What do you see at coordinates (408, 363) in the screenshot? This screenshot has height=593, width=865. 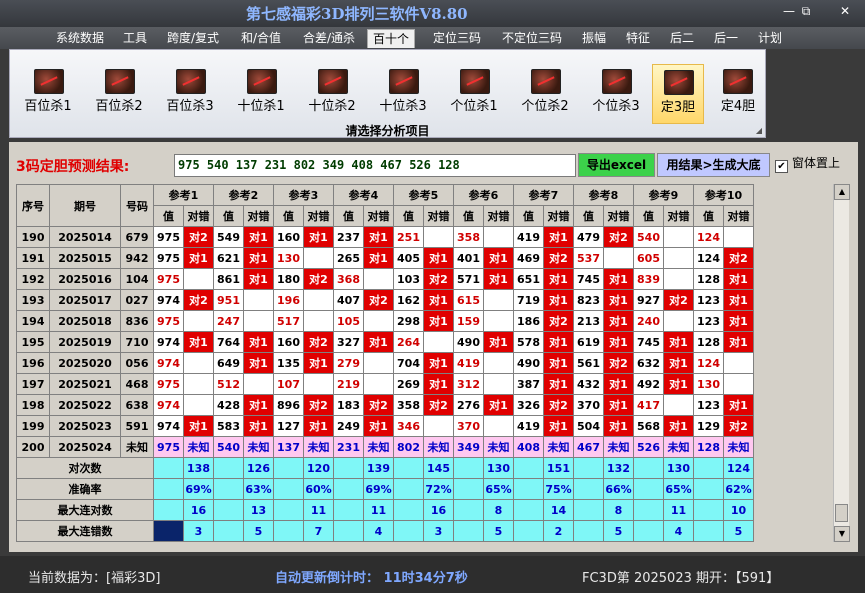 I see `ref-value-cell: 704` at bounding box center [408, 363].